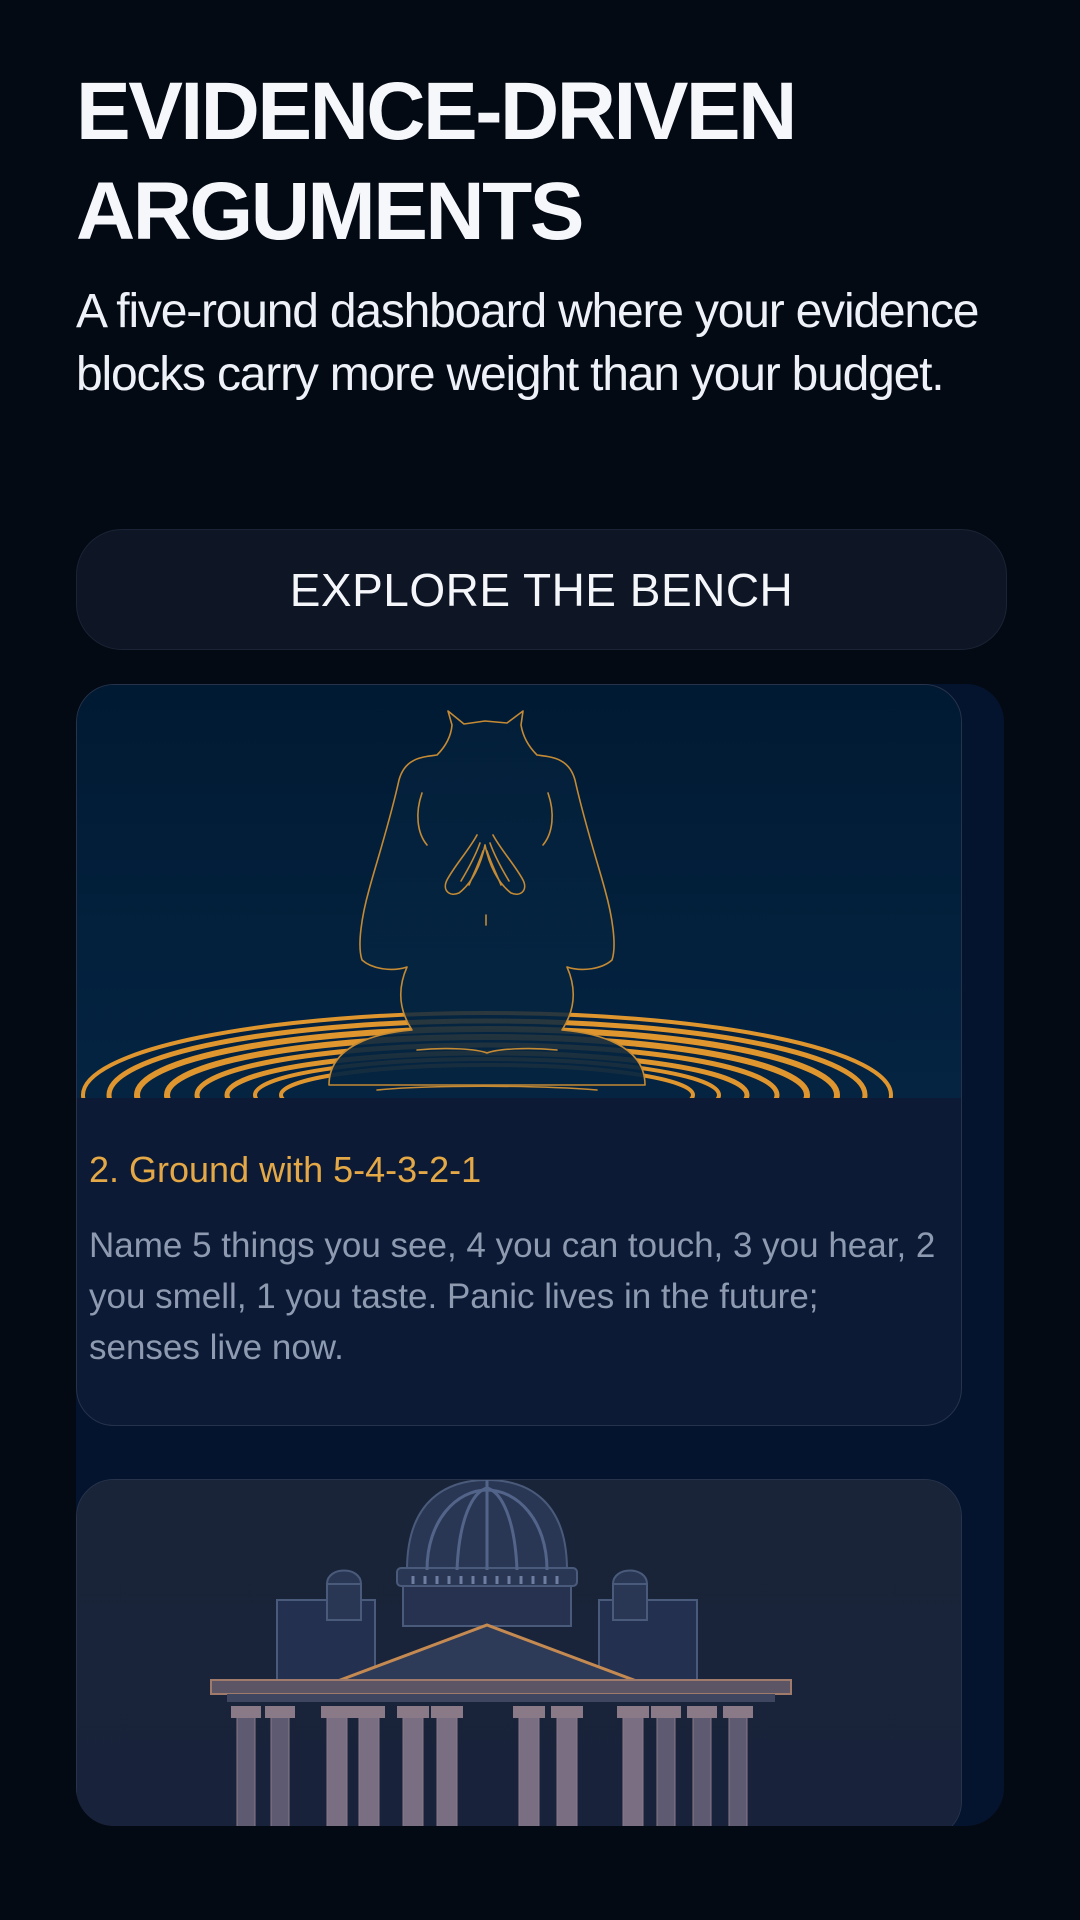 Image resolution: width=1080 pixels, height=1920 pixels. What do you see at coordinates (541, 589) in the screenshot?
I see `explore-bench-button: EXPLORE THE BENCH` at bounding box center [541, 589].